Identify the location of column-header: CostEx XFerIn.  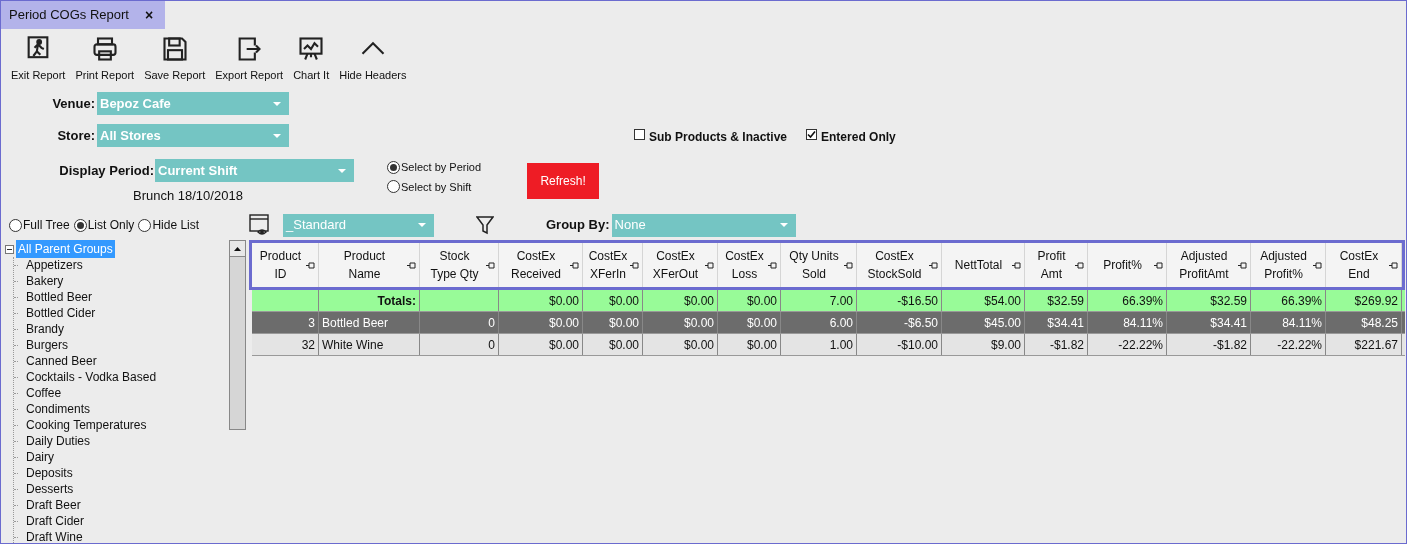
(613, 265).